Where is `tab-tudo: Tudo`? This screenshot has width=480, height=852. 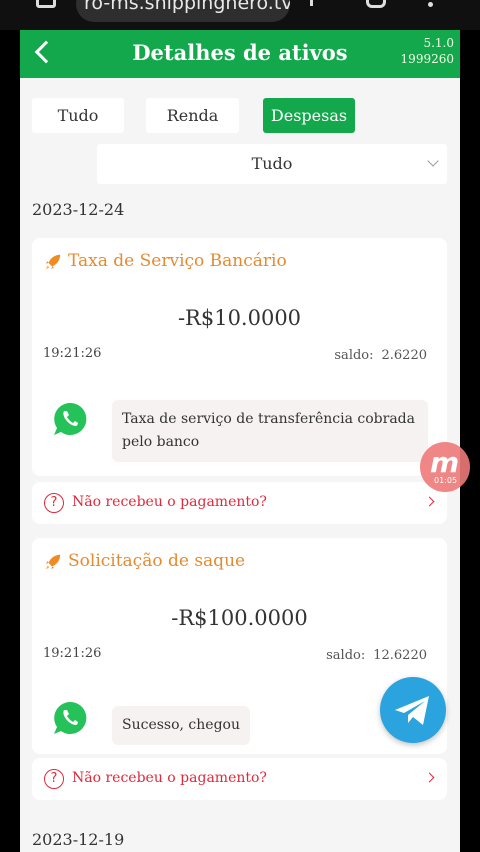
tab-tudo: Tudo is located at coordinates (78, 115).